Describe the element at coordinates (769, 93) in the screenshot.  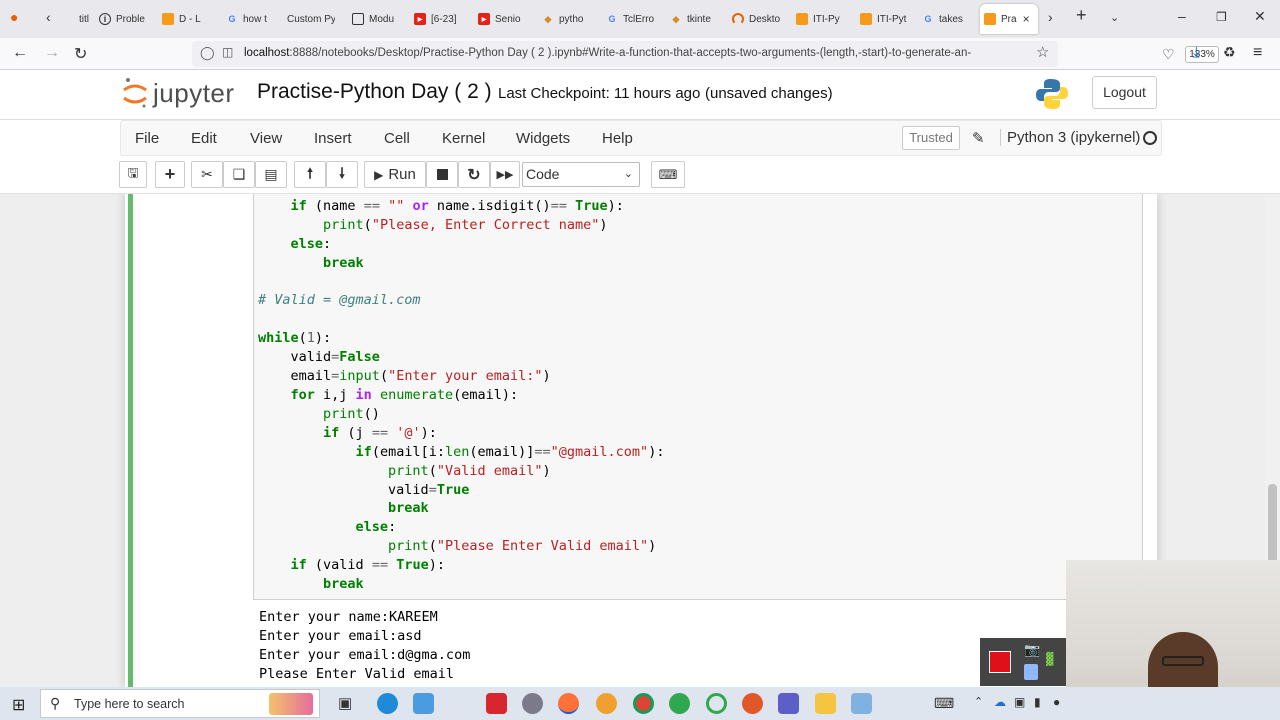
I see `unsaved-changes-status: (unsaved changes)` at that location.